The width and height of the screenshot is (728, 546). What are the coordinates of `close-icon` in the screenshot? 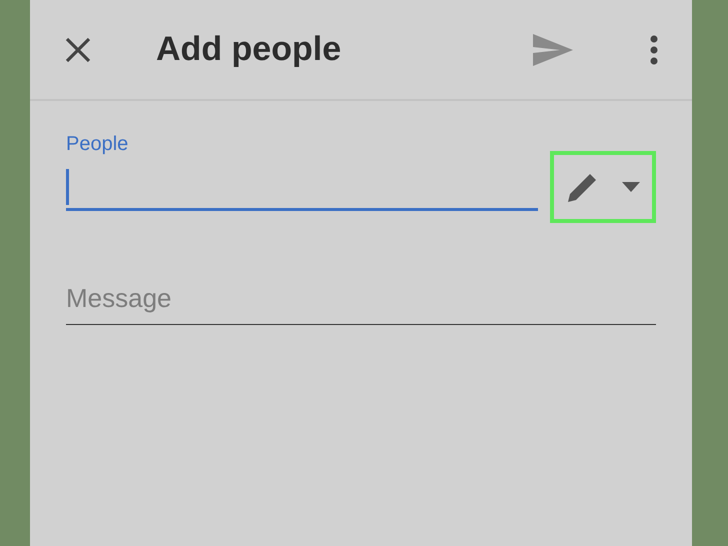 It's located at (78, 50).